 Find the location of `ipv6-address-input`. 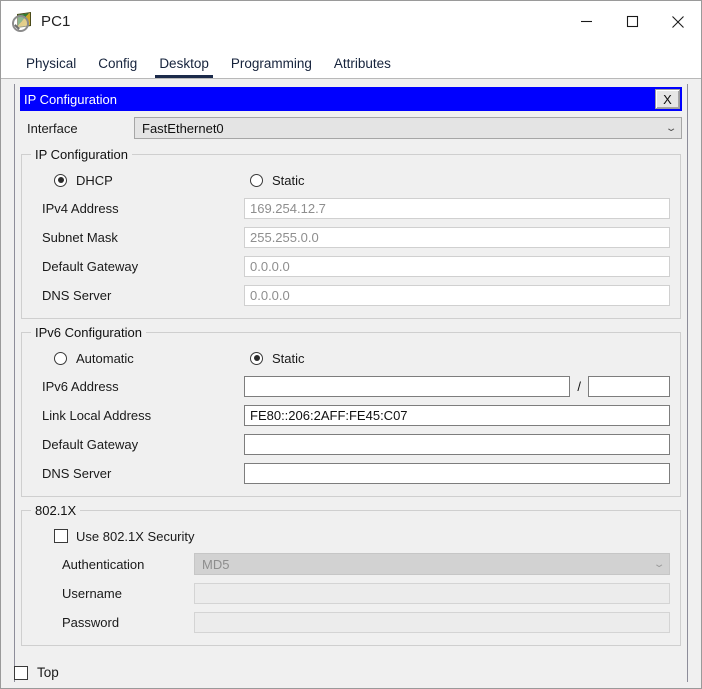

ipv6-address-input is located at coordinates (407, 386).